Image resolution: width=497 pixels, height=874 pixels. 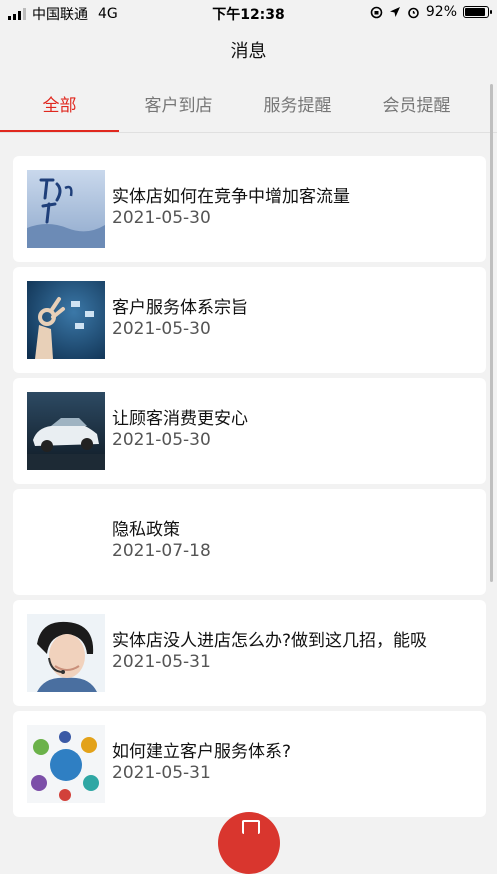 I want to click on status-right: 92%, so click(x=431, y=12).